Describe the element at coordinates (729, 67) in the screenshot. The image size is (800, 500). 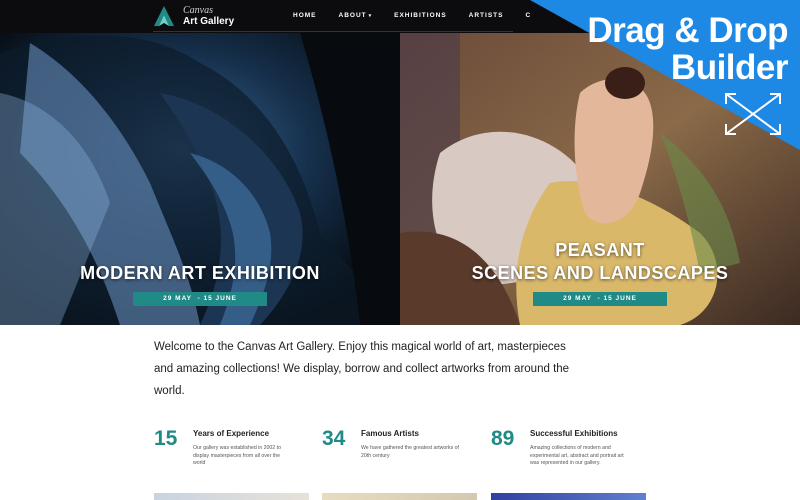
I see `promo-line2: Builder` at that location.